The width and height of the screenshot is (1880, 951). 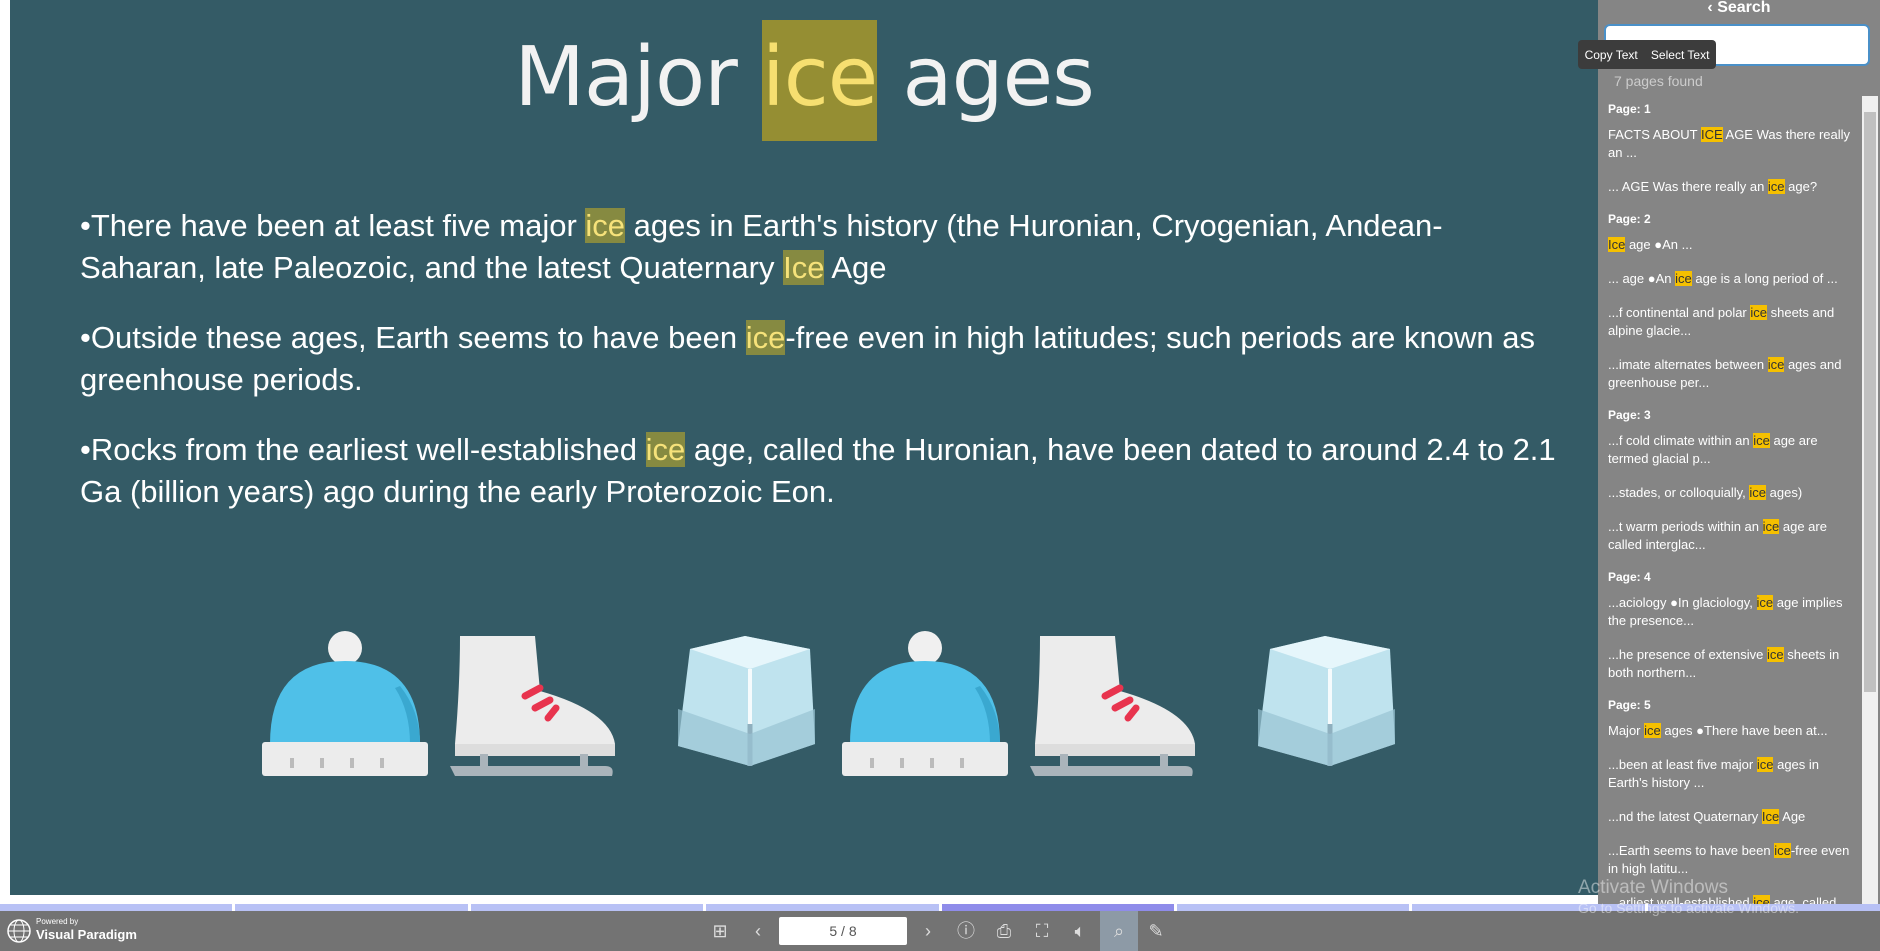 I want to click on search-icon: ⌕, so click(x=1119, y=931).